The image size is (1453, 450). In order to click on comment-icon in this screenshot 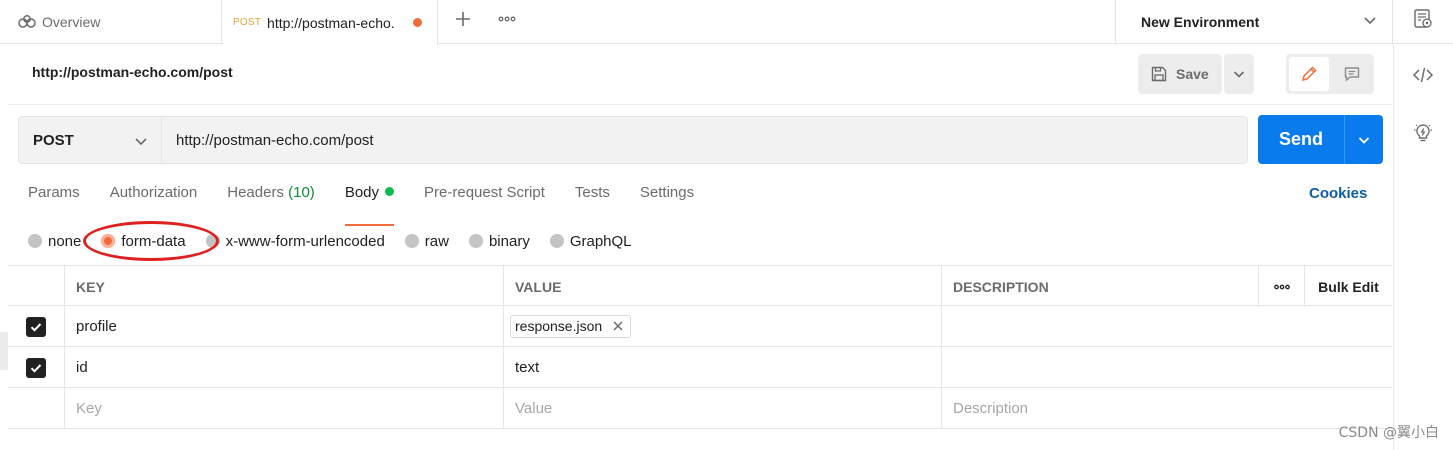, I will do `click(1352, 74)`.